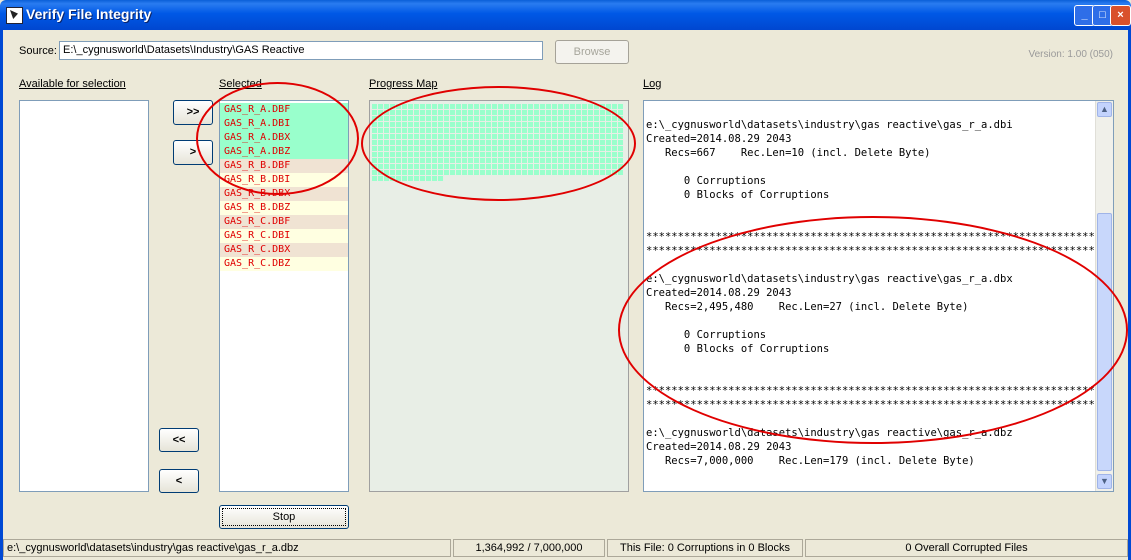 Image resolution: width=1131 pixels, height=560 pixels. Describe the element at coordinates (284, 194) in the screenshot. I see `selected-file-item: GAS_R_B.DBX` at that location.